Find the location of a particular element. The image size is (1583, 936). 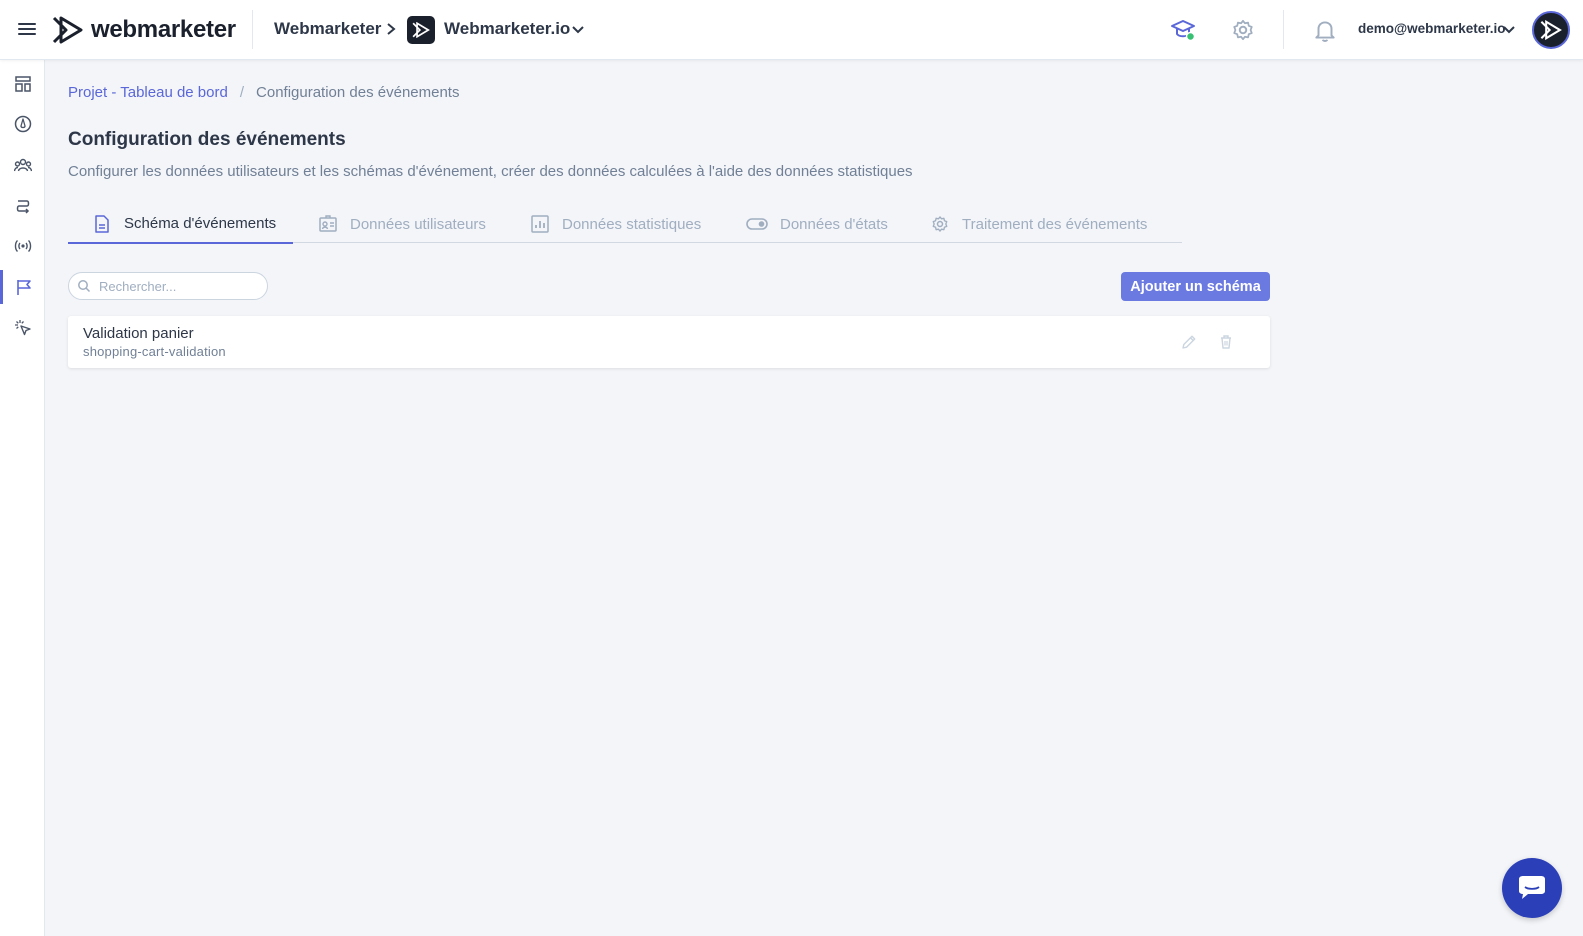

breadcrumb-current: Configuration des événements is located at coordinates (358, 92).